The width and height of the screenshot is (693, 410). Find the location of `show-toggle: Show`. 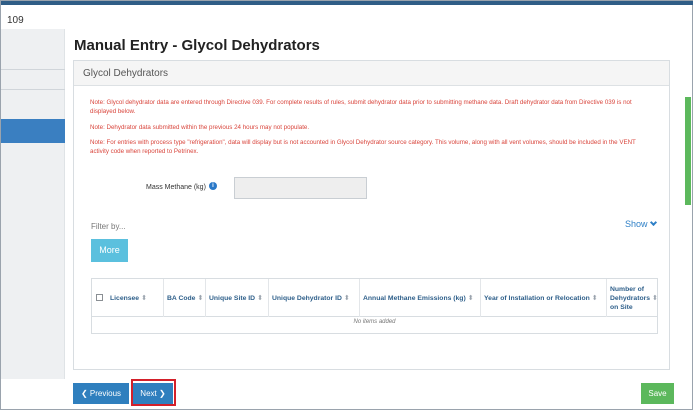

show-toggle: Show is located at coordinates (641, 223).